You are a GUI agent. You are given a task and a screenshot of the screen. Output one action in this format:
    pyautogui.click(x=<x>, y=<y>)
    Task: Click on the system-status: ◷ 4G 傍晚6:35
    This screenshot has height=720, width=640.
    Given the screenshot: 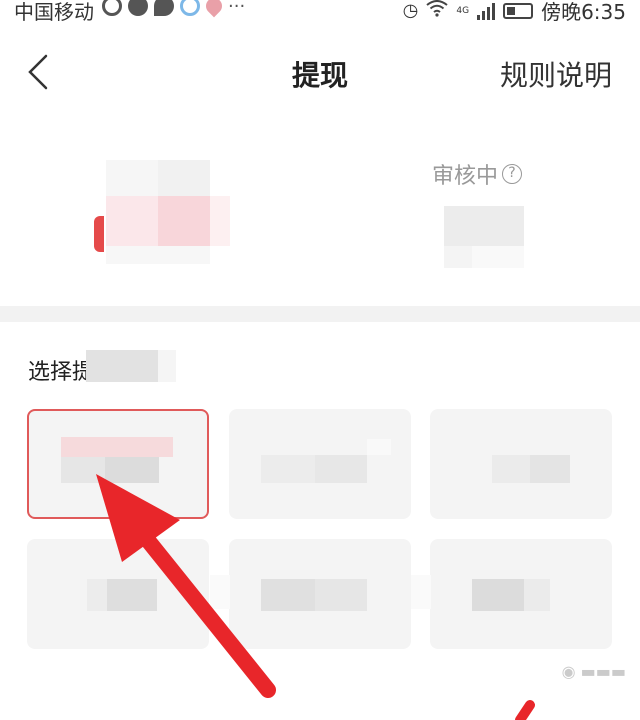 What is the action you would take?
    pyautogui.click(x=514, y=12)
    